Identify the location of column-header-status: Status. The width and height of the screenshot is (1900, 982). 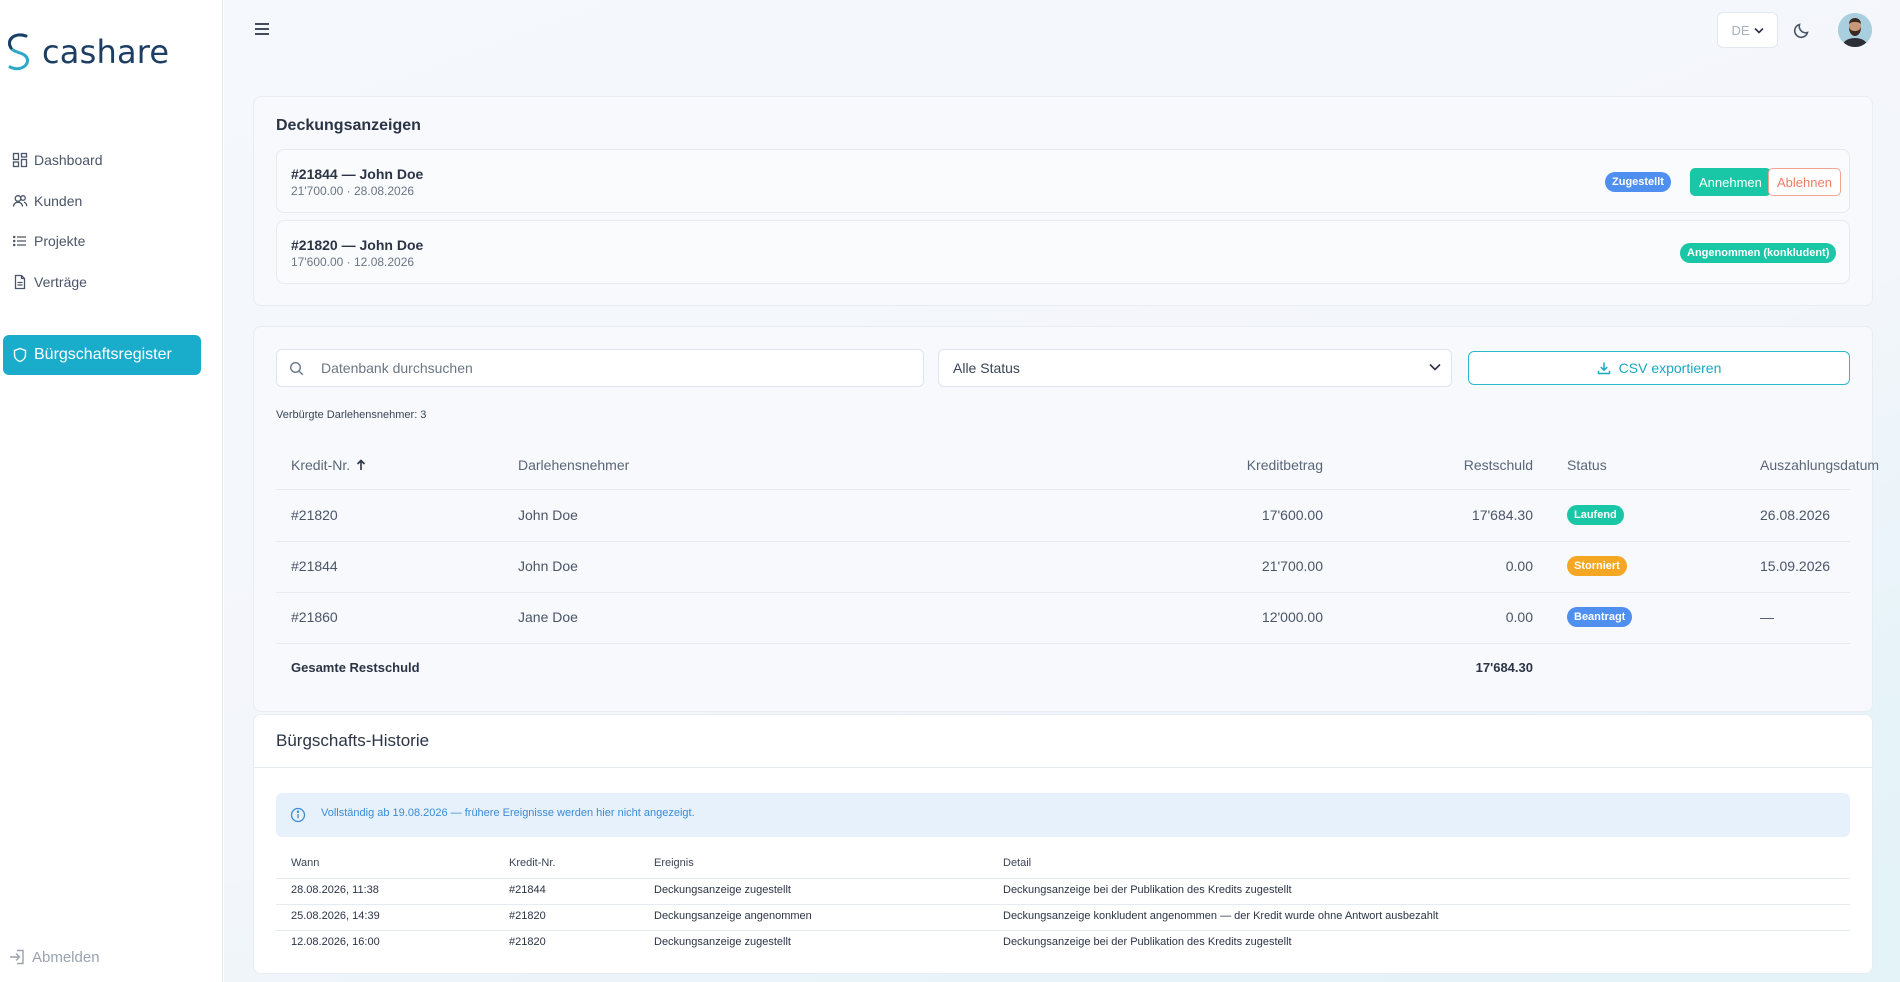
(1587, 465).